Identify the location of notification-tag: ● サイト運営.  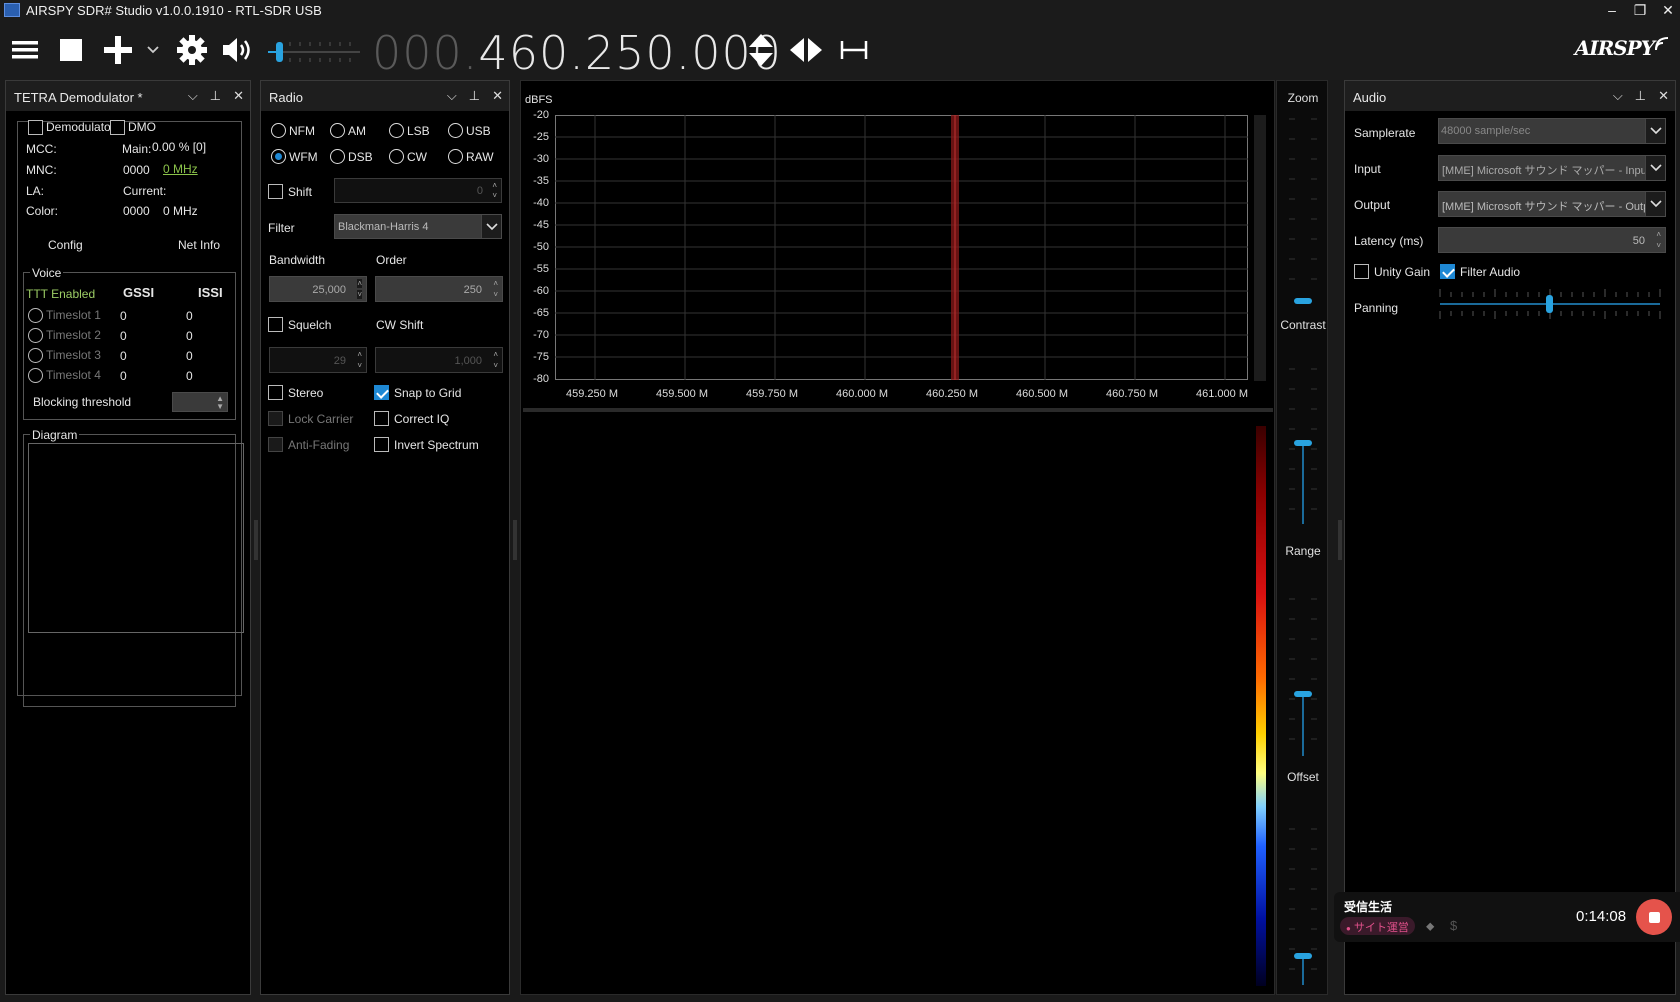
(1377, 926).